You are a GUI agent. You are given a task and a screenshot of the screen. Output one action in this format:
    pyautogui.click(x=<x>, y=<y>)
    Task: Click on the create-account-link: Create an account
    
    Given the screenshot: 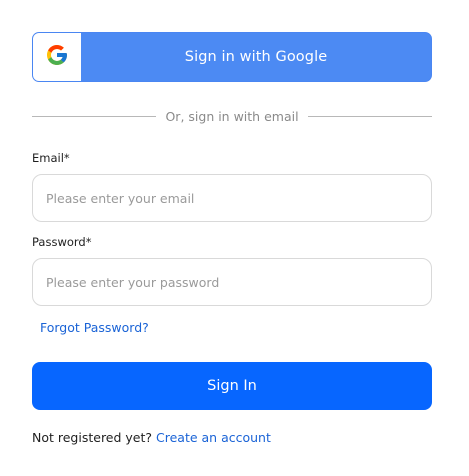 What is the action you would take?
    pyautogui.click(x=213, y=437)
    